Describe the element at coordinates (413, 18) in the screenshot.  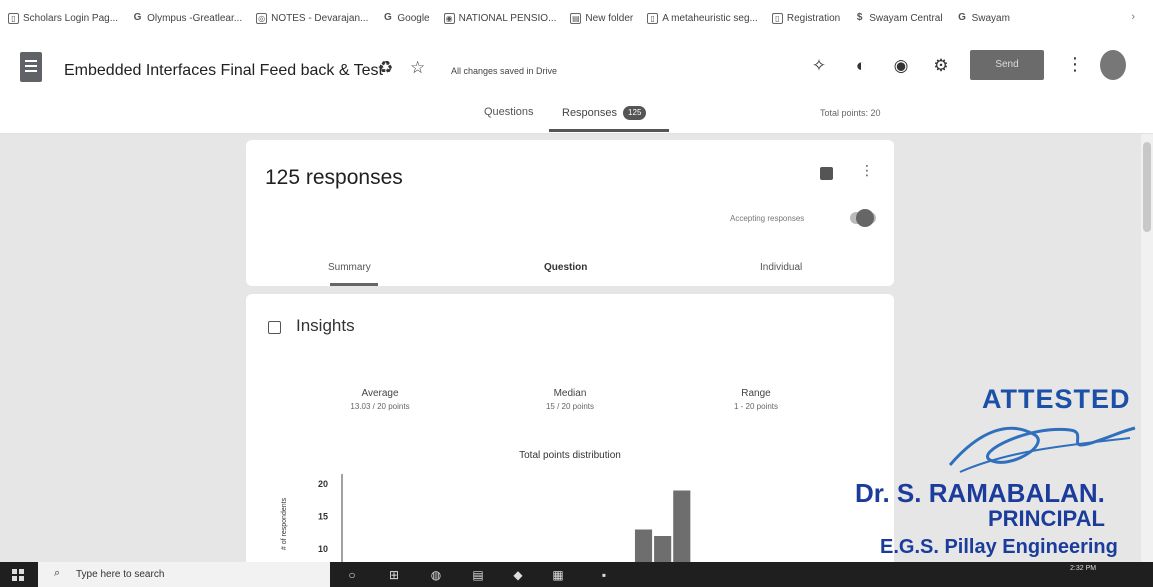
I see `bookmark-label: Google` at that location.